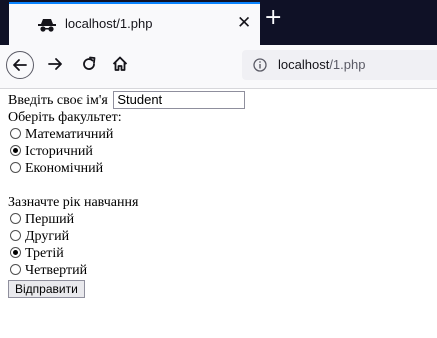 The width and height of the screenshot is (437, 338). I want to click on back-button, so click(20, 65).